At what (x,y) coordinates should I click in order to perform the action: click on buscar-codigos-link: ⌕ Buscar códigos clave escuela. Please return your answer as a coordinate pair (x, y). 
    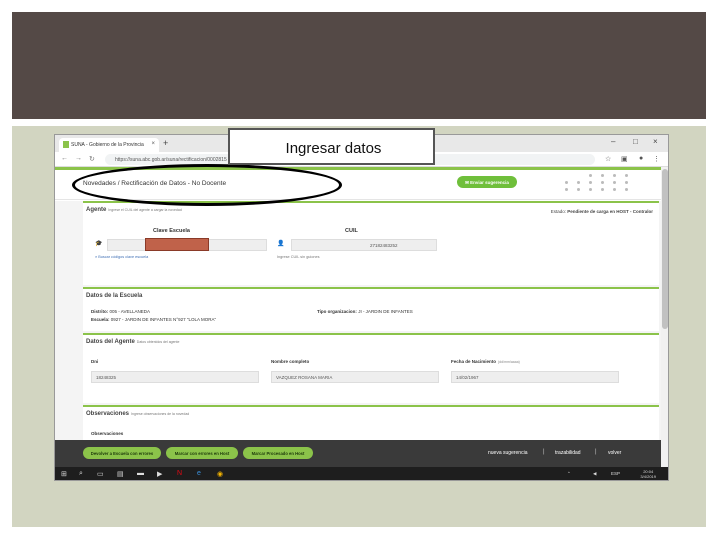
    Looking at the image, I should click on (121, 257).